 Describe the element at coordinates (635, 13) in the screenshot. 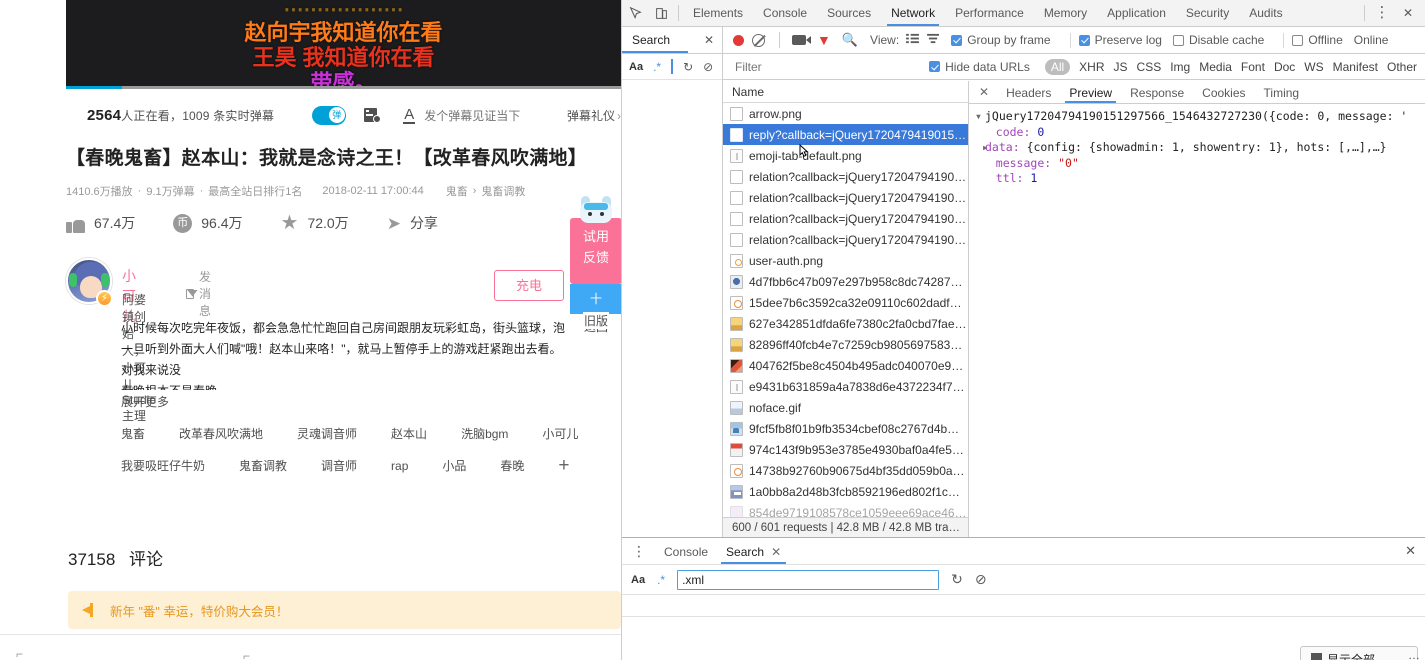

I see `inspect-element-icon` at that location.